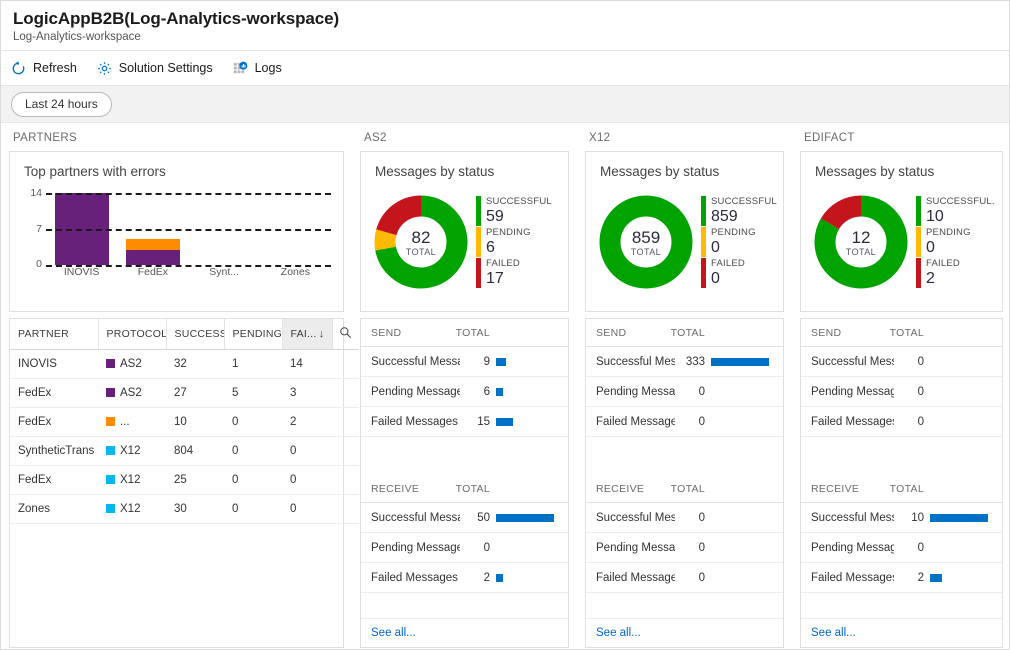 The width and height of the screenshot is (1010, 650). Describe the element at coordinates (386, 332) in the screenshot. I see `metrics-section-label: SEND` at that location.